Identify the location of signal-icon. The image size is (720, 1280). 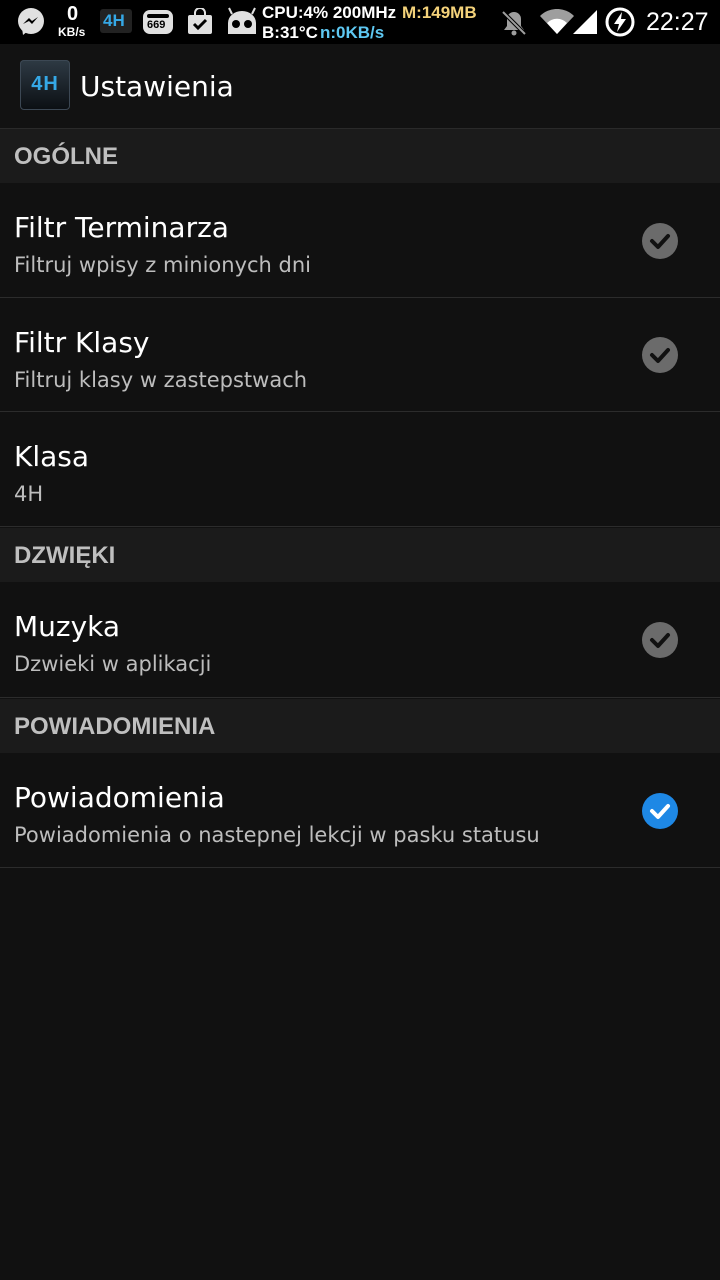
(585, 21).